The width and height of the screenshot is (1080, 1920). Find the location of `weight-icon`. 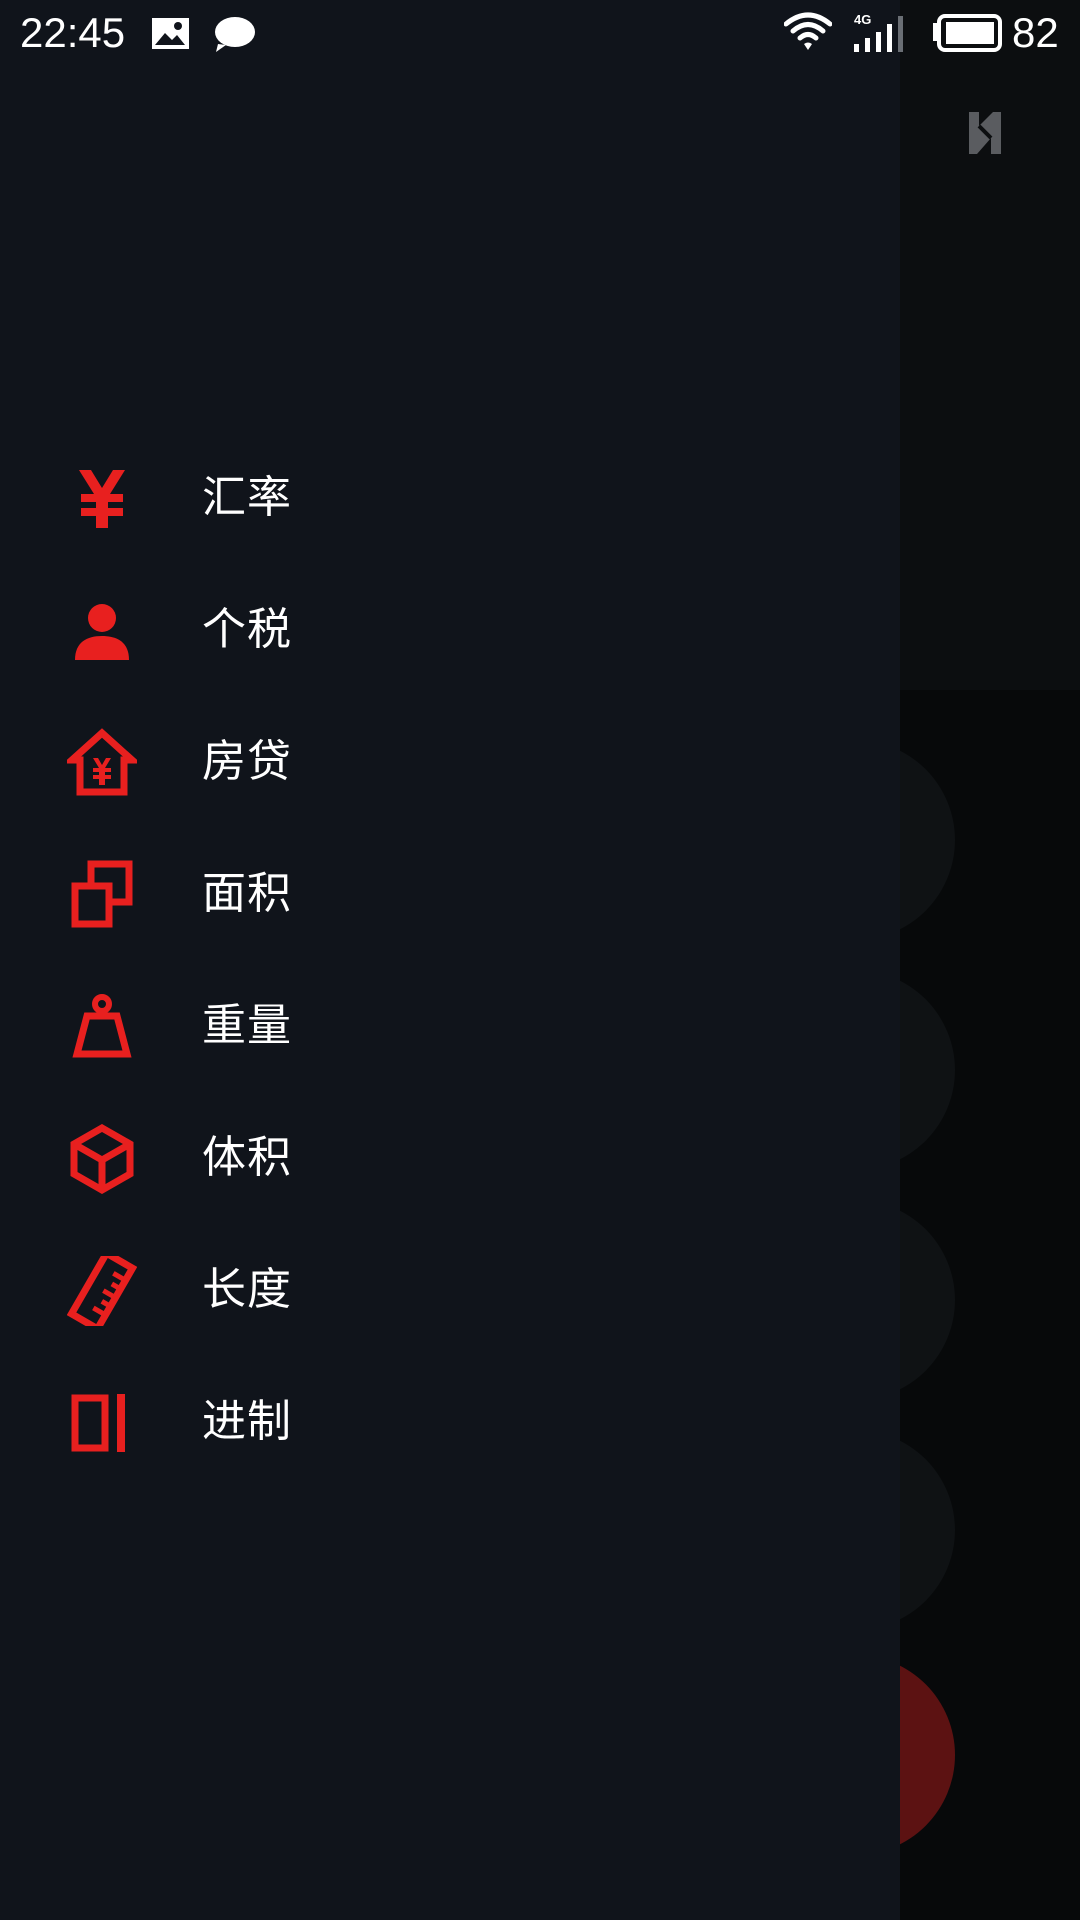

weight-icon is located at coordinates (102, 1026).